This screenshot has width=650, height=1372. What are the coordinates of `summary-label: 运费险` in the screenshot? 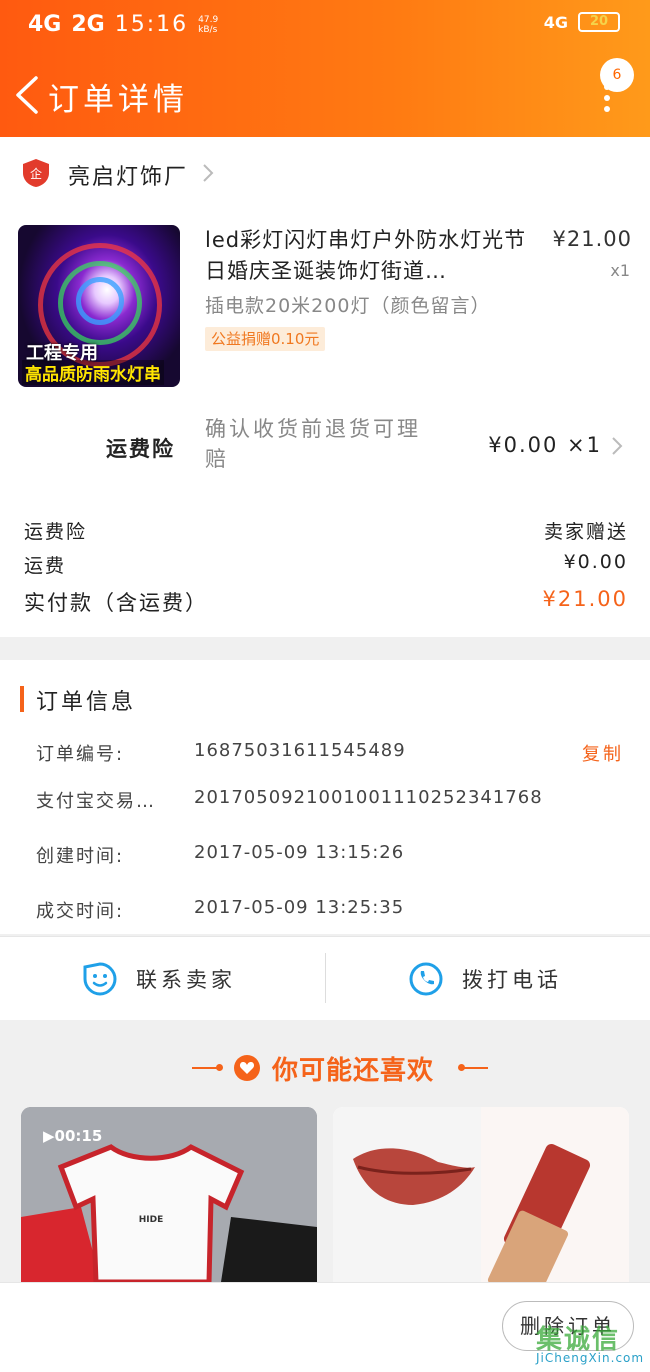 It's located at (56, 532).